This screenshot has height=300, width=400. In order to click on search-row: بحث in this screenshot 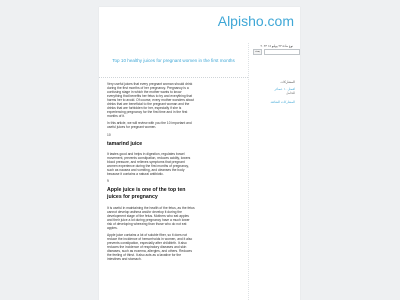, I will do `click(276, 52)`.